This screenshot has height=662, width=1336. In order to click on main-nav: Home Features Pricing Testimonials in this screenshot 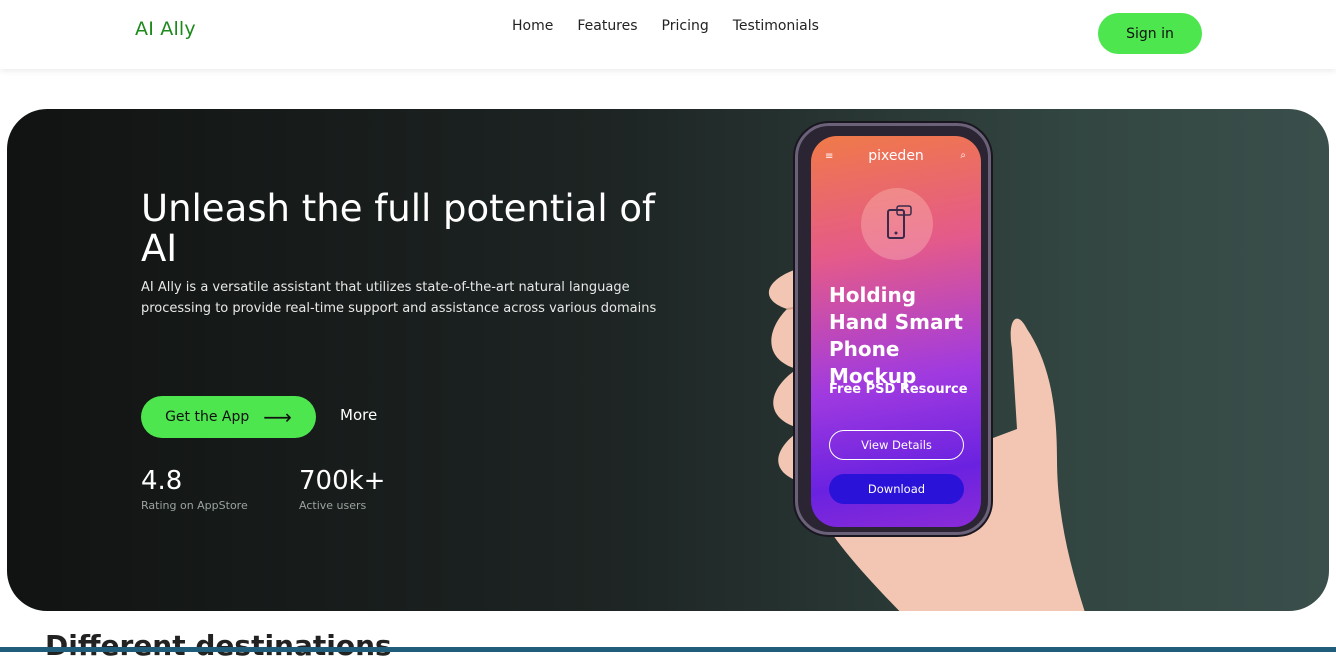, I will do `click(665, 26)`.